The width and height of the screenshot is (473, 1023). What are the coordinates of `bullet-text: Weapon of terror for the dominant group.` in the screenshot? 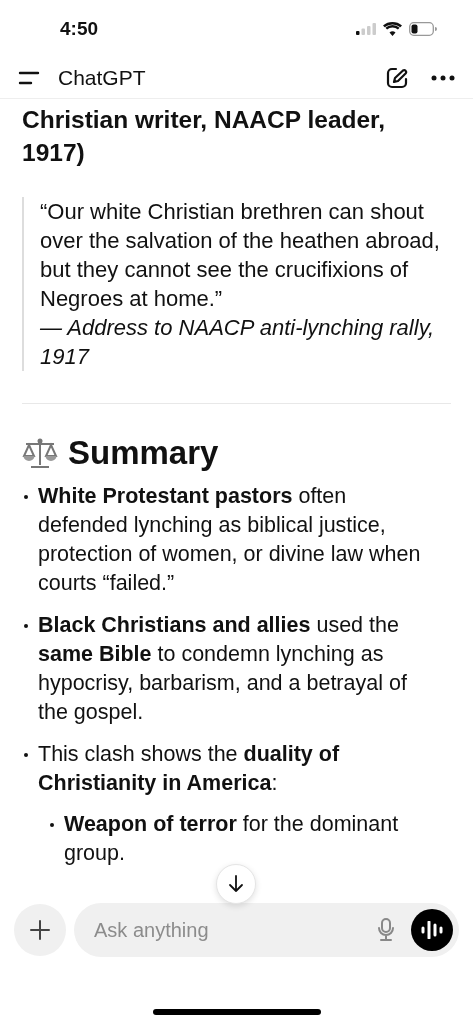 It's located at (232, 839).